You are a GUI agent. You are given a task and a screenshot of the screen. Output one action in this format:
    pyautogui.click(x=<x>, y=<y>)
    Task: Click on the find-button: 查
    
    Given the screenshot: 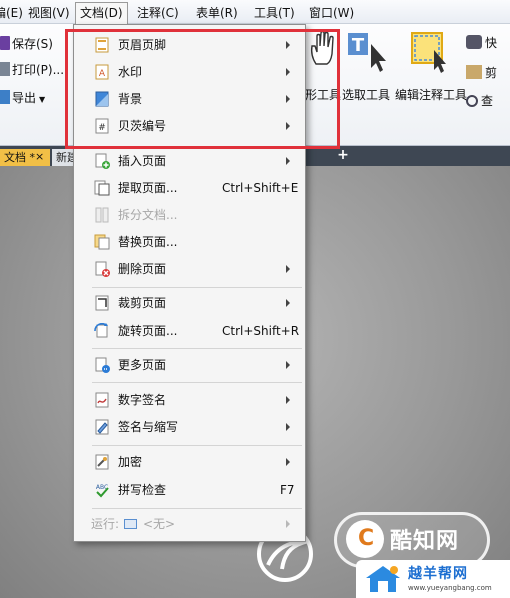 What is the action you would take?
    pyautogui.click(x=479, y=101)
    